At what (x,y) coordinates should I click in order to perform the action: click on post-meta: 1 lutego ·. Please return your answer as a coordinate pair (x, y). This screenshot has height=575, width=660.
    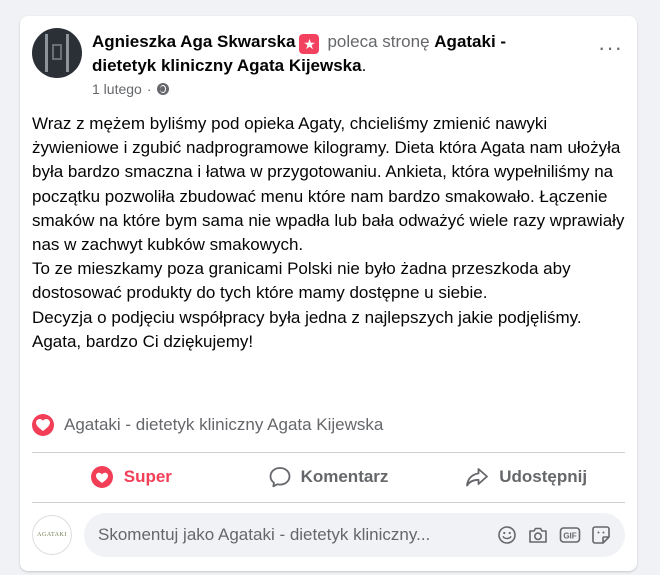
    Looking at the image, I should click on (130, 89).